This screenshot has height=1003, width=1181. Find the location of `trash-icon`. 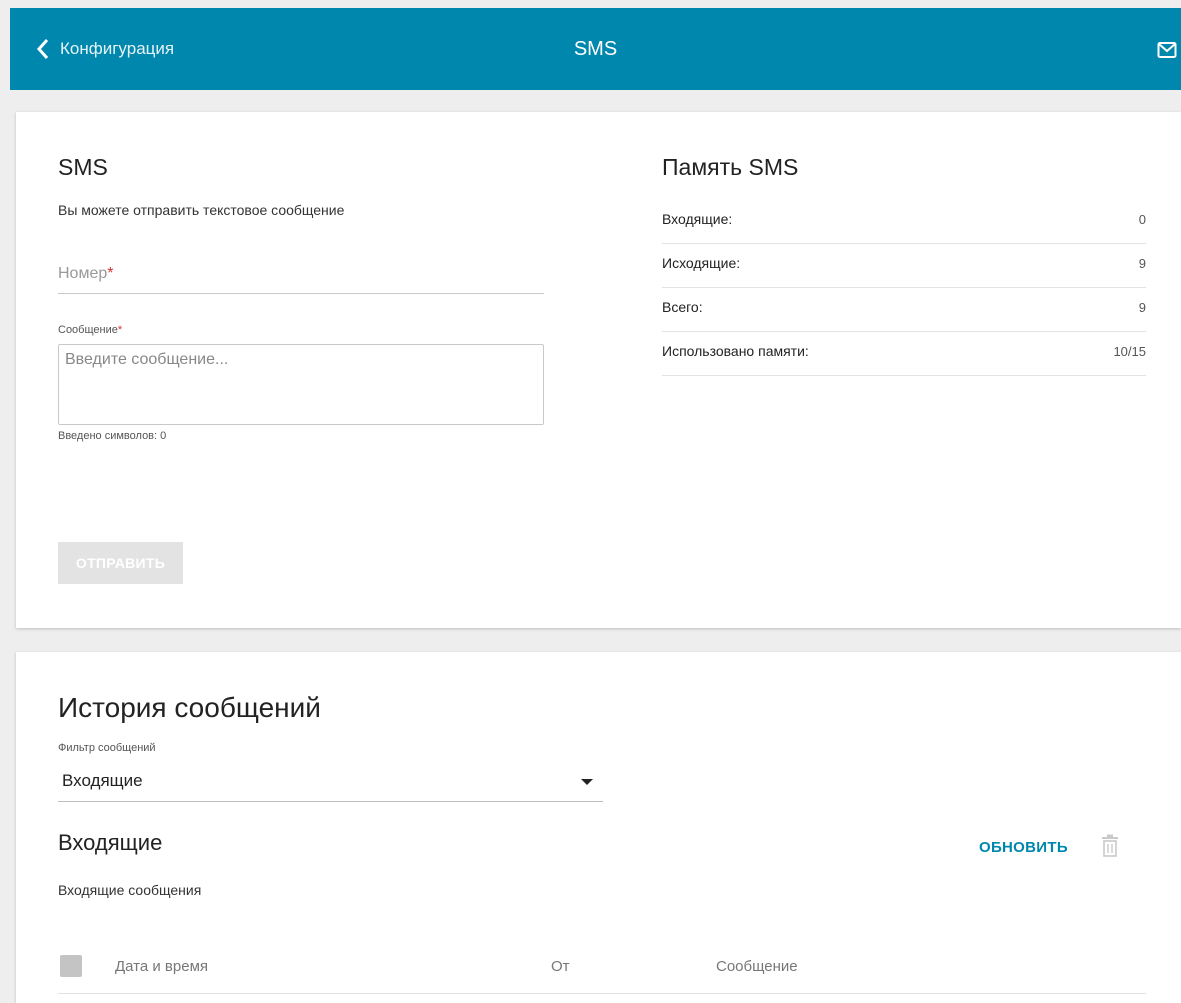

trash-icon is located at coordinates (1110, 846).